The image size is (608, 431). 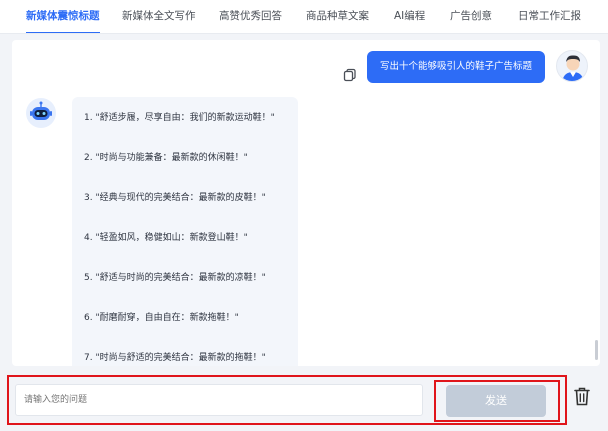 What do you see at coordinates (337, 16) in the screenshot?
I see `tab-product-copy: 商品种草文案` at bounding box center [337, 16].